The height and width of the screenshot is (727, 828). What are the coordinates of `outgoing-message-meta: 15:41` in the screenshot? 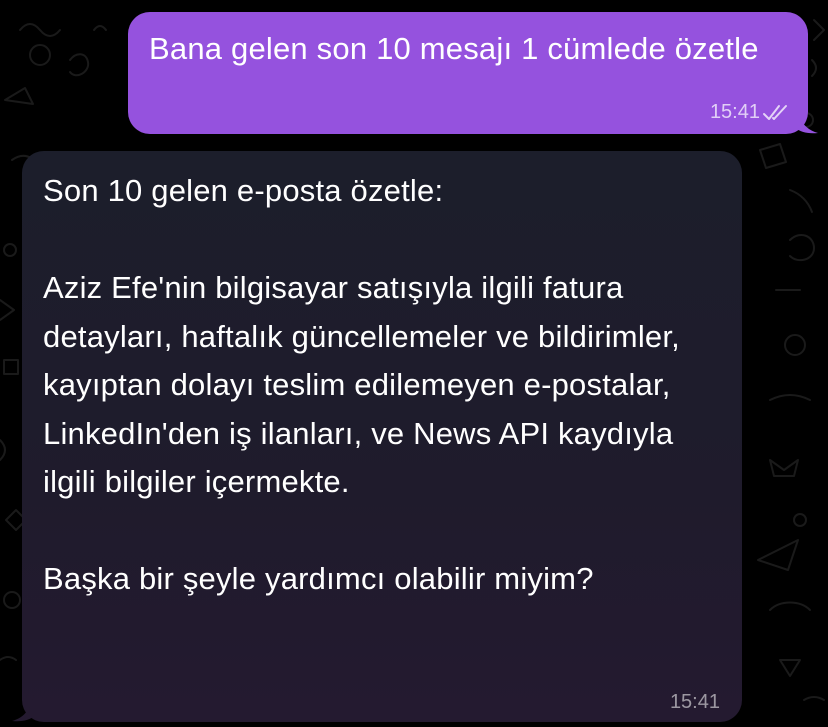 It's located at (751, 112).